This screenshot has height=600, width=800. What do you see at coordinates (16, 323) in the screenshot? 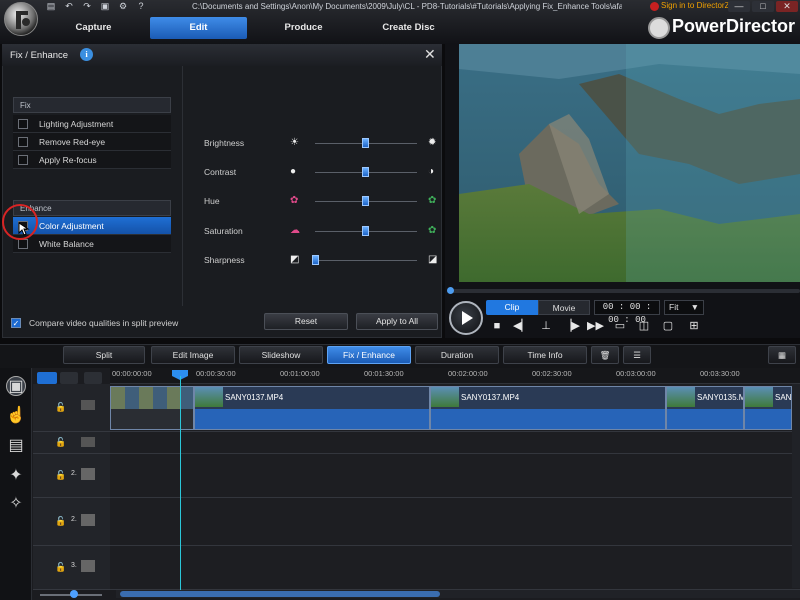
I see `compare-checkbox: ✓` at bounding box center [16, 323].